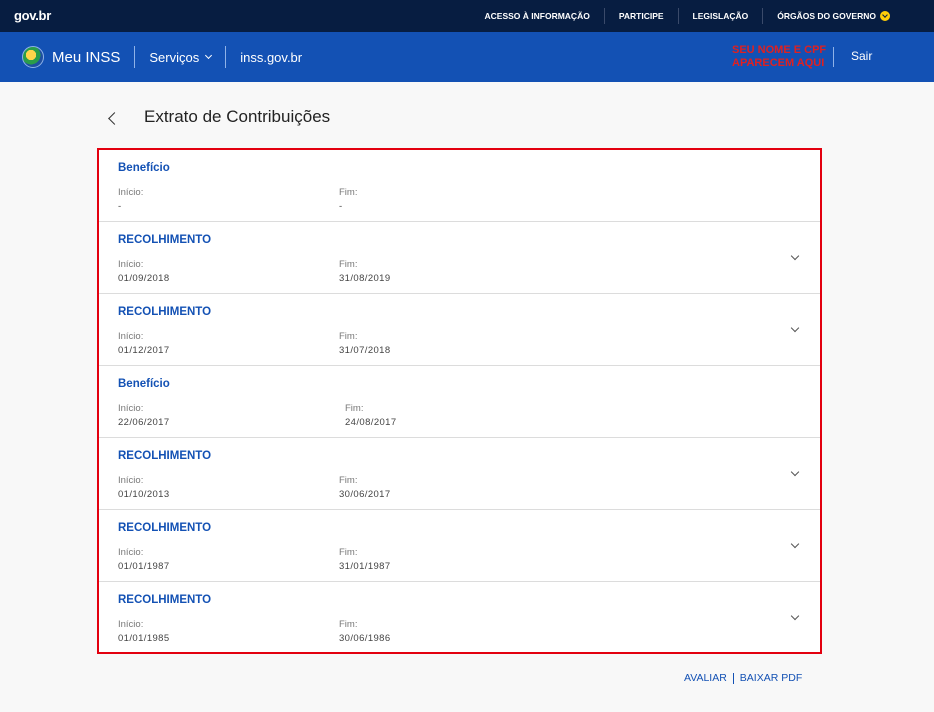  I want to click on footer-actions: AVALIAR BAIXAR PDF, so click(743, 678).